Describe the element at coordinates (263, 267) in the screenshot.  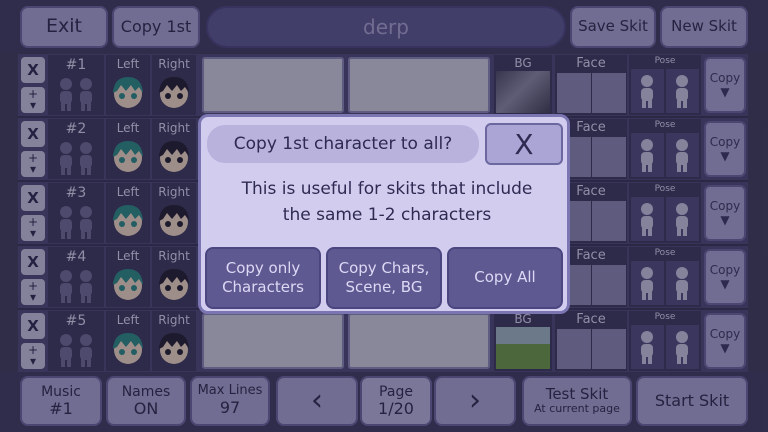
I see `copy-characters-line: Copy only` at that location.